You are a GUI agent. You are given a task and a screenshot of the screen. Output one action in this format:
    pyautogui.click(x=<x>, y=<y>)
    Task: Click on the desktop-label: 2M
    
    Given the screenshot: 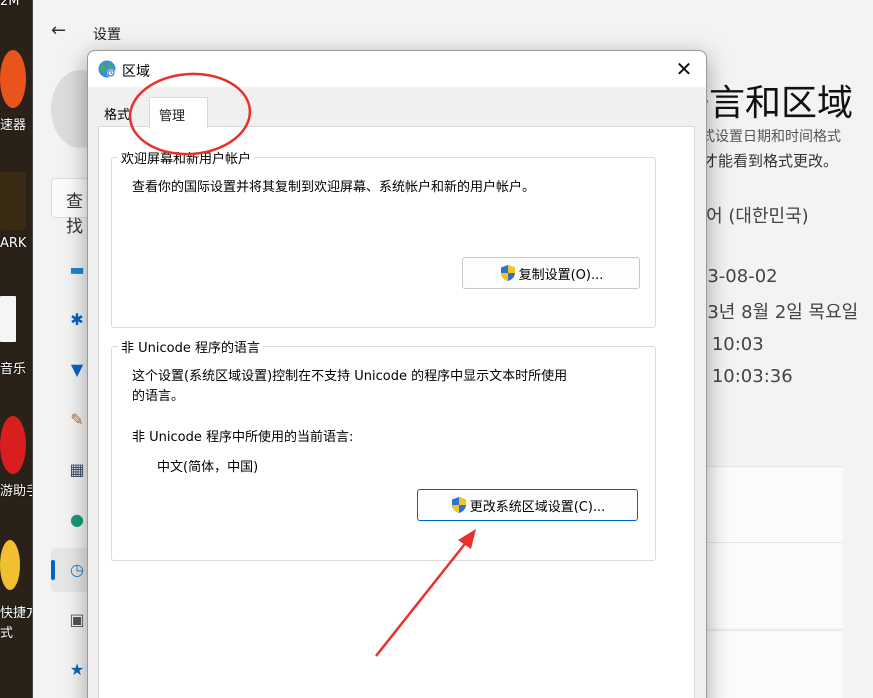 What is the action you would take?
    pyautogui.click(x=10, y=4)
    